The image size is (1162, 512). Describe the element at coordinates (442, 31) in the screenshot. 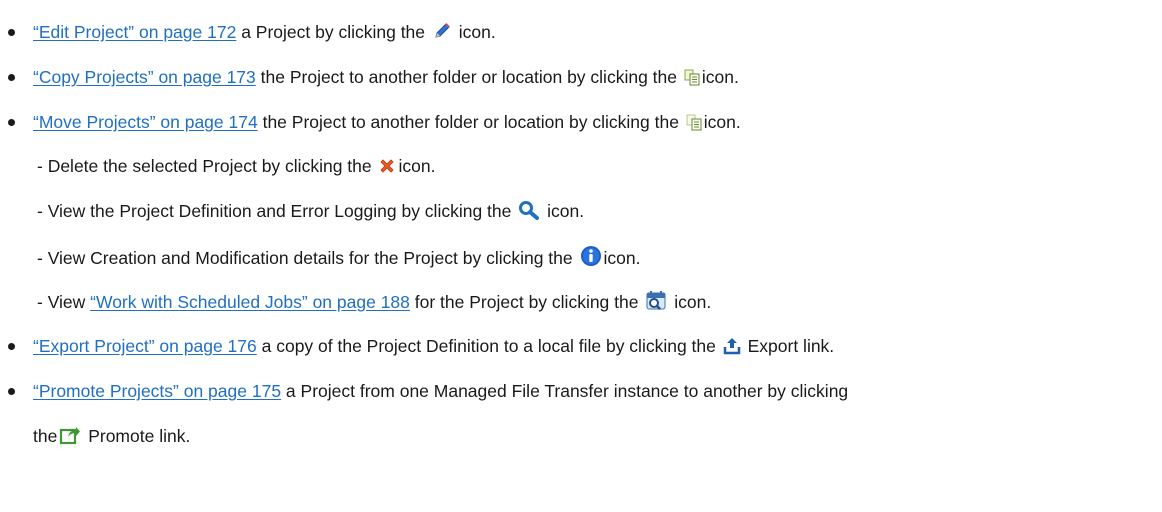

I see `pencil-icon` at that location.